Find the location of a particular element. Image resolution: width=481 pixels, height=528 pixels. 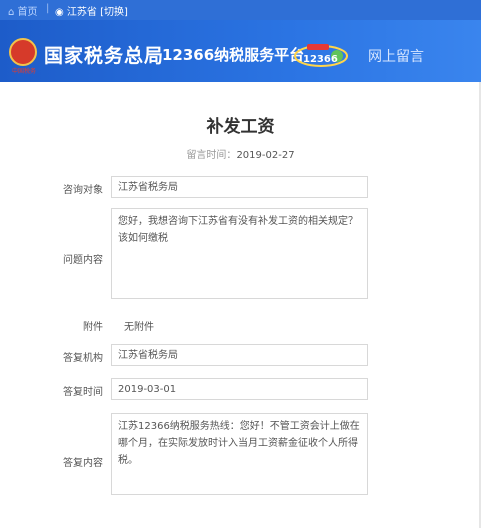

location-label: 江苏省 [切换] is located at coordinates (97, 12).